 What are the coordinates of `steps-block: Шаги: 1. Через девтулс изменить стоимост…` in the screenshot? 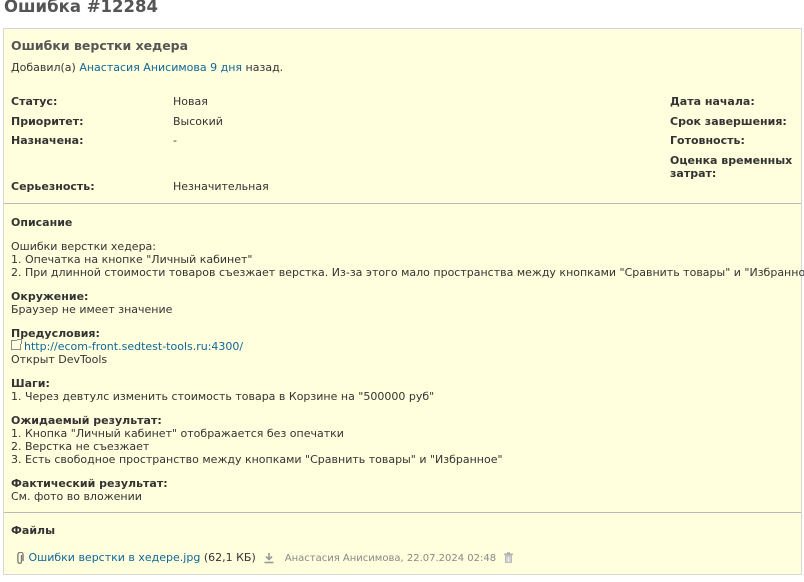 It's located at (407, 390).